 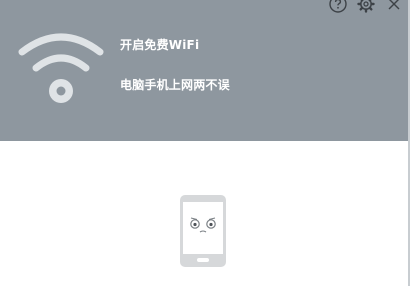 I want to click on question-circle-icon, so click(x=338, y=6).